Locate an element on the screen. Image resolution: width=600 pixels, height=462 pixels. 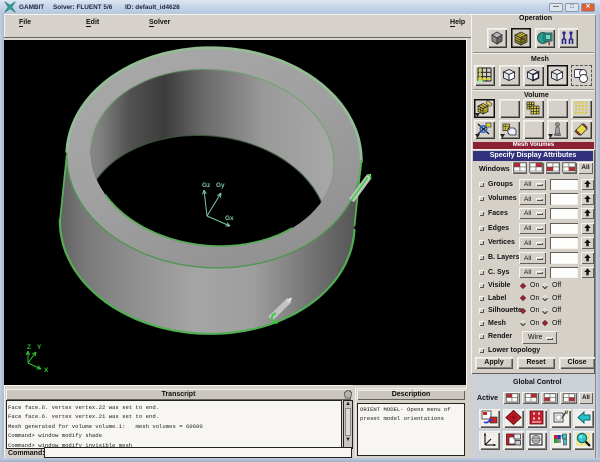
svg-text: Z is located at coordinates (29, 347).